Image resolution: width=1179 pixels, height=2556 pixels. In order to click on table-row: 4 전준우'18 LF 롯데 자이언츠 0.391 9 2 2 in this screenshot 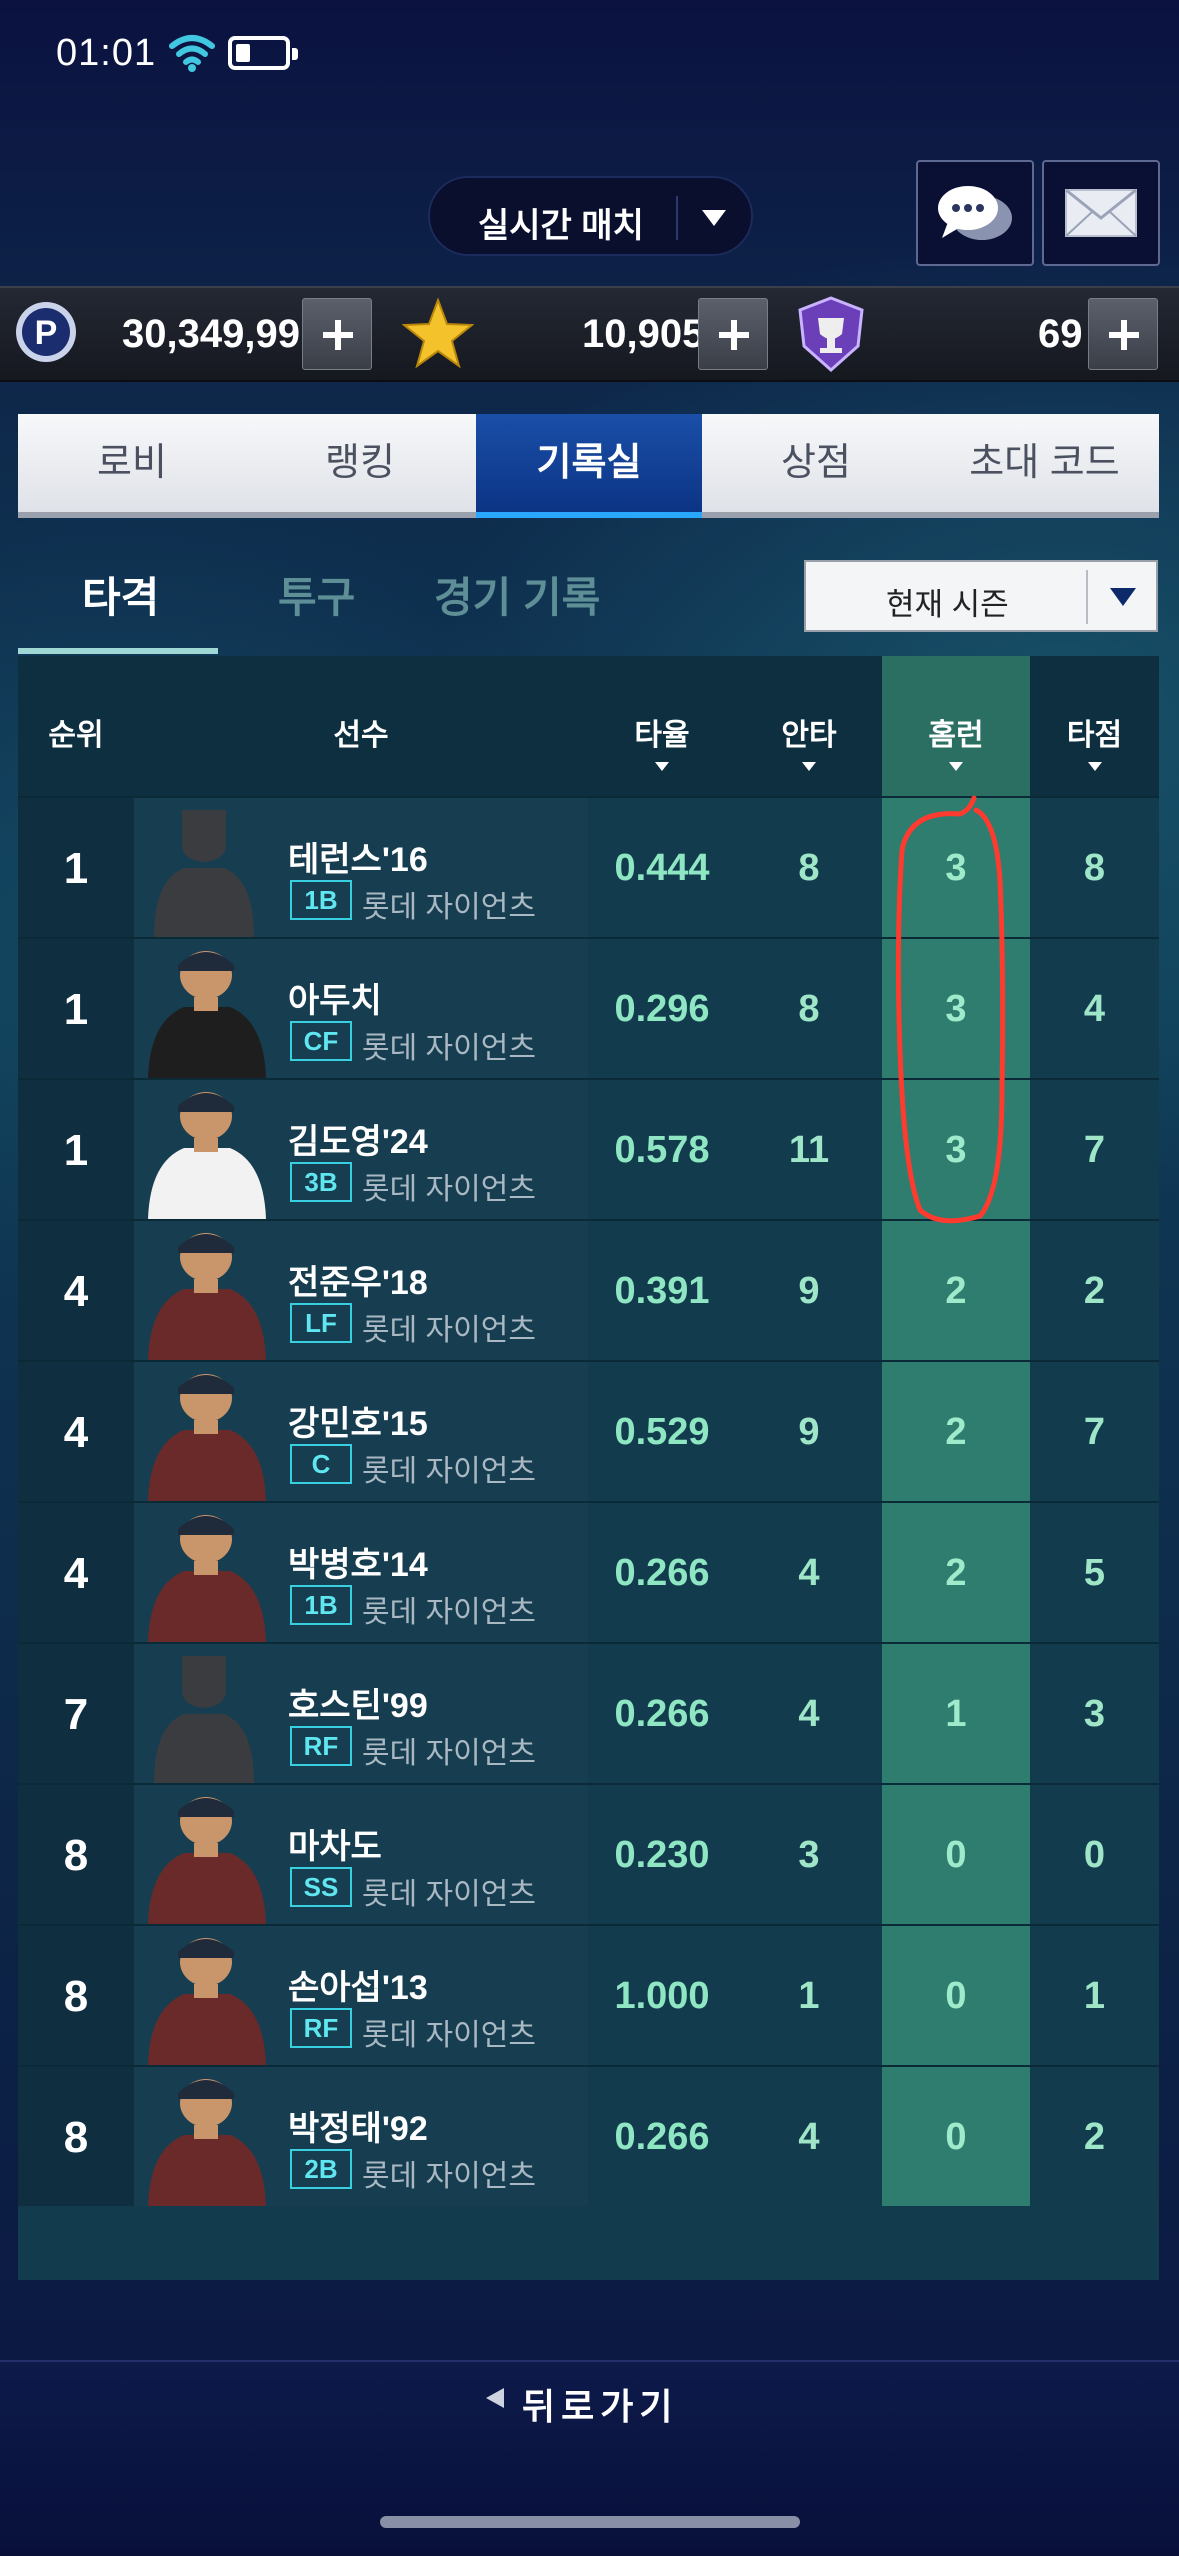, I will do `click(588, 1289)`.